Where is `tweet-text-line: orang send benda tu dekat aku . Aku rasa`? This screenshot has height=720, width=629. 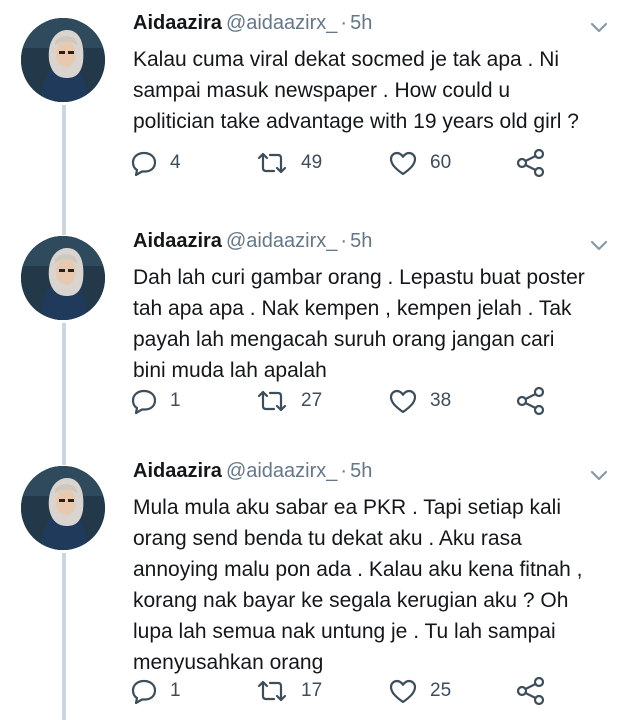 tweet-text-line: orang send benda tu dekat aku . Aku rasa is located at coordinates (327, 538).